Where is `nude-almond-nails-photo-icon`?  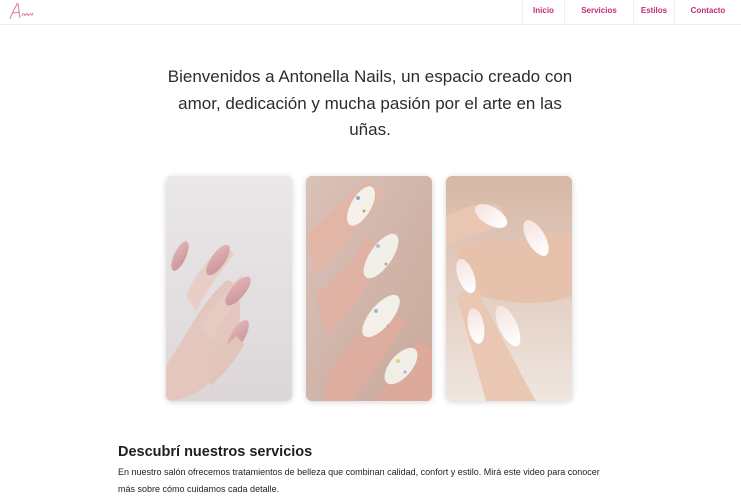 nude-almond-nails-photo-icon is located at coordinates (229, 288).